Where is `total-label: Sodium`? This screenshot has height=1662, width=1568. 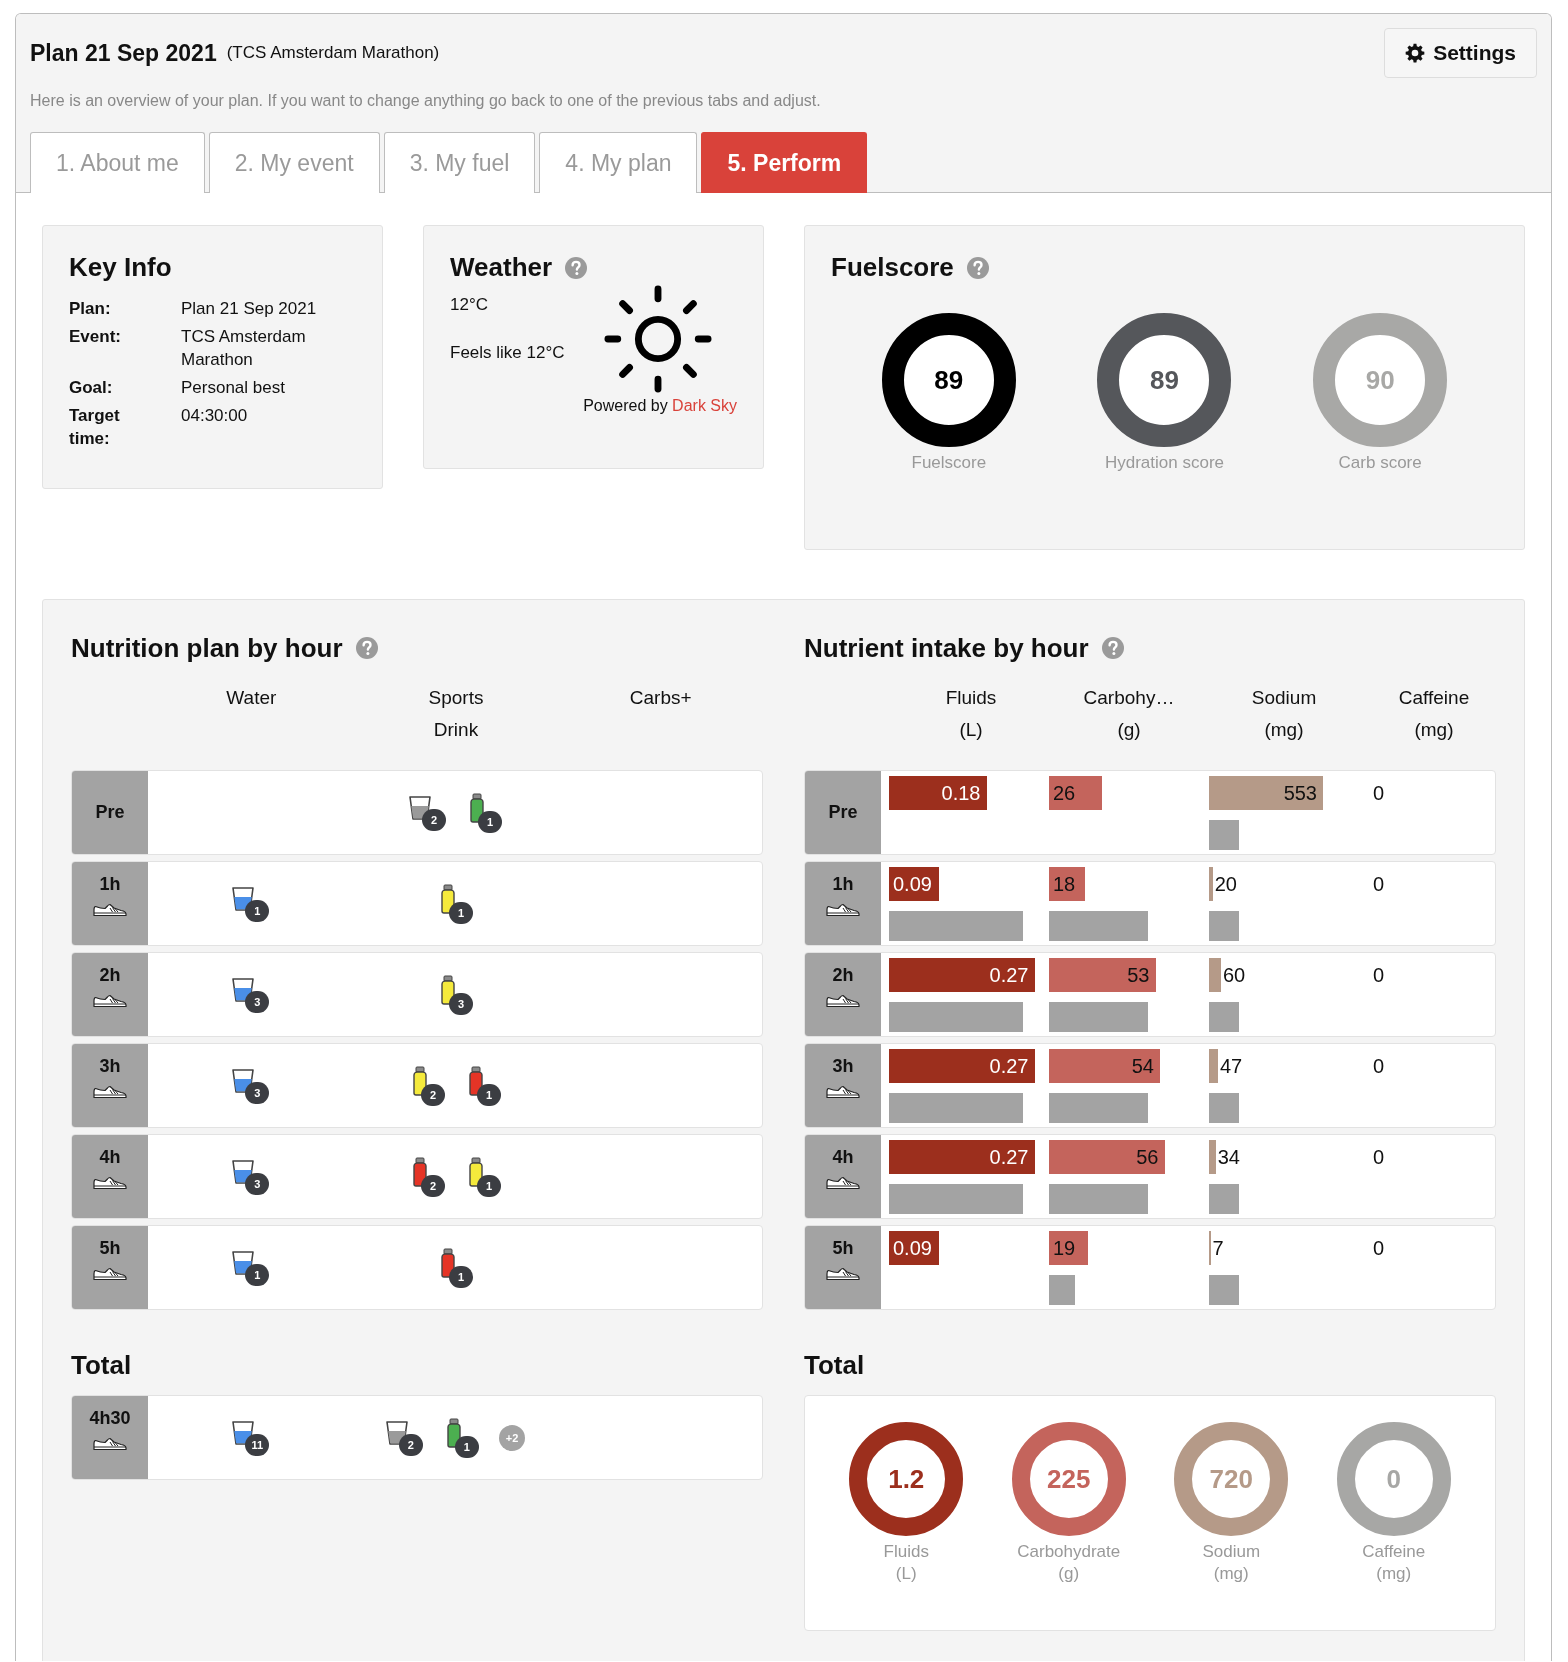
total-label: Sodium is located at coordinates (1231, 1552).